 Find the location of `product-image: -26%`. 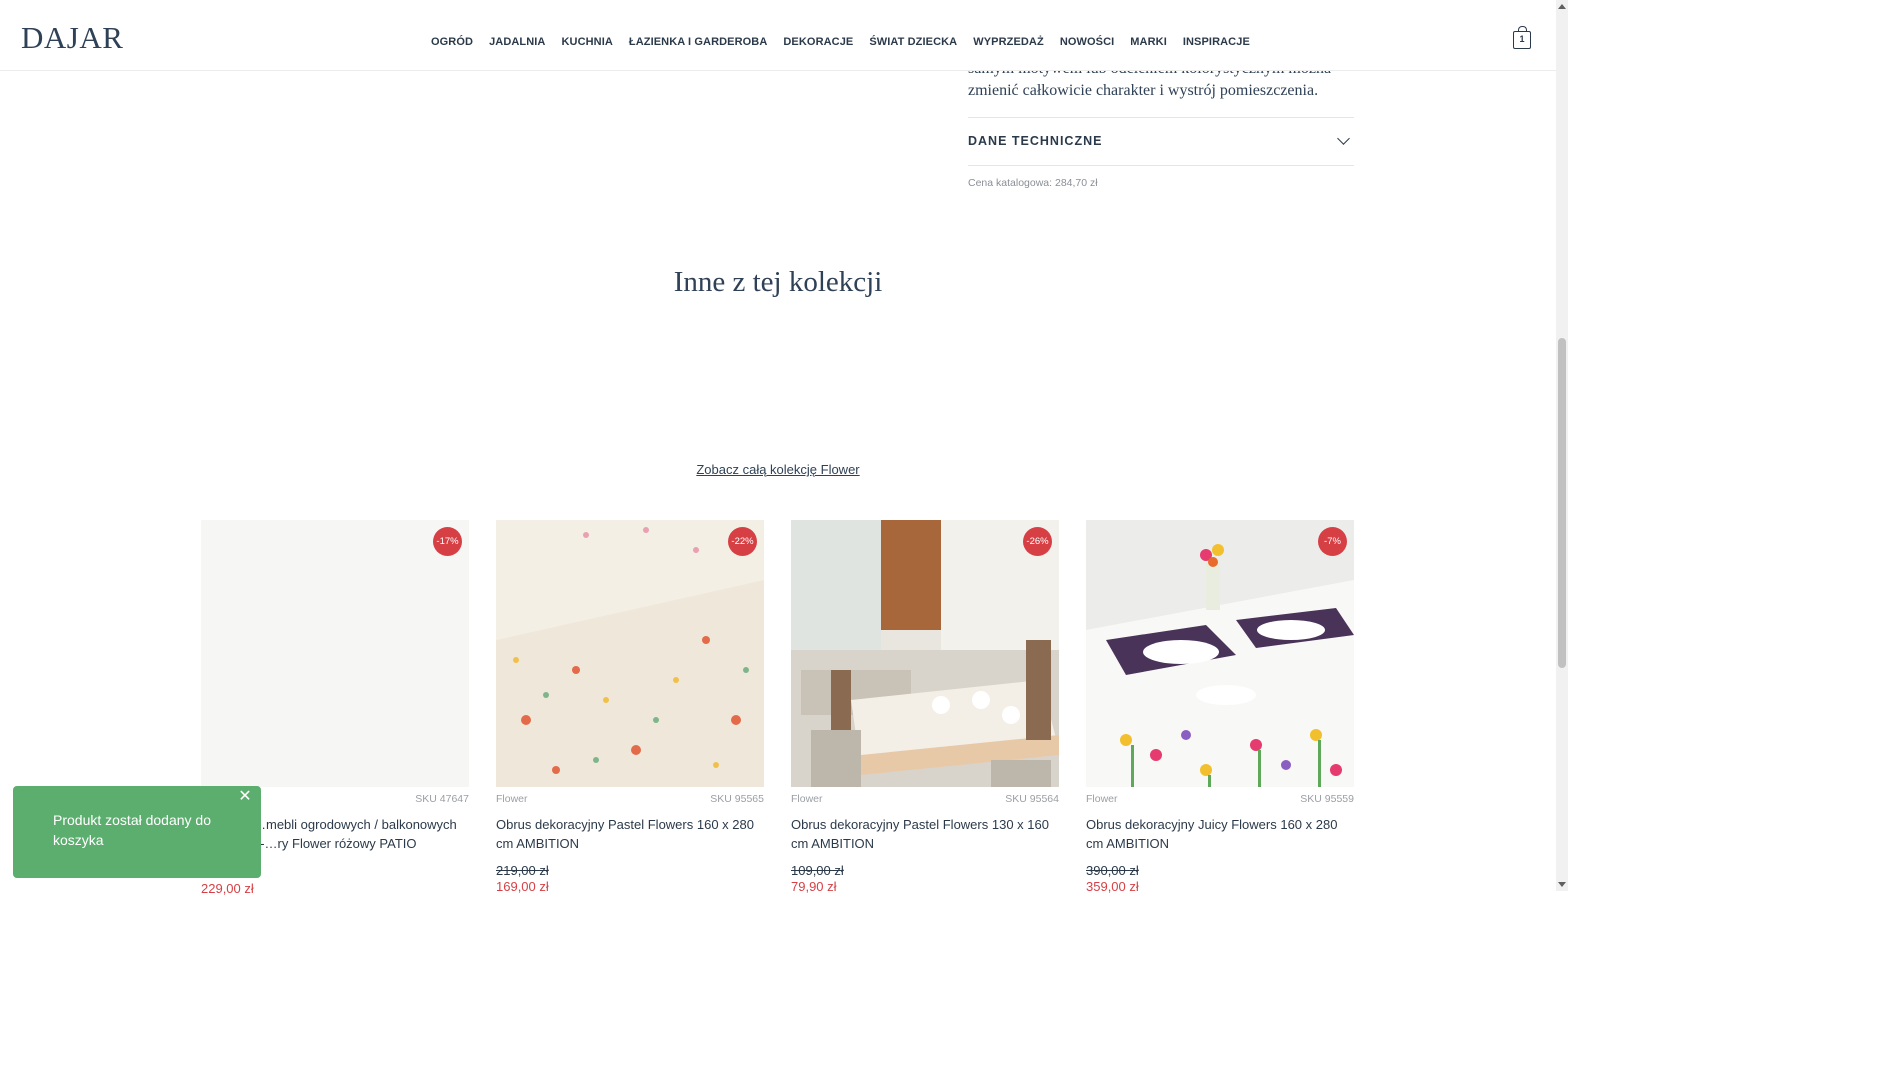

product-image: -26% is located at coordinates (925, 653).